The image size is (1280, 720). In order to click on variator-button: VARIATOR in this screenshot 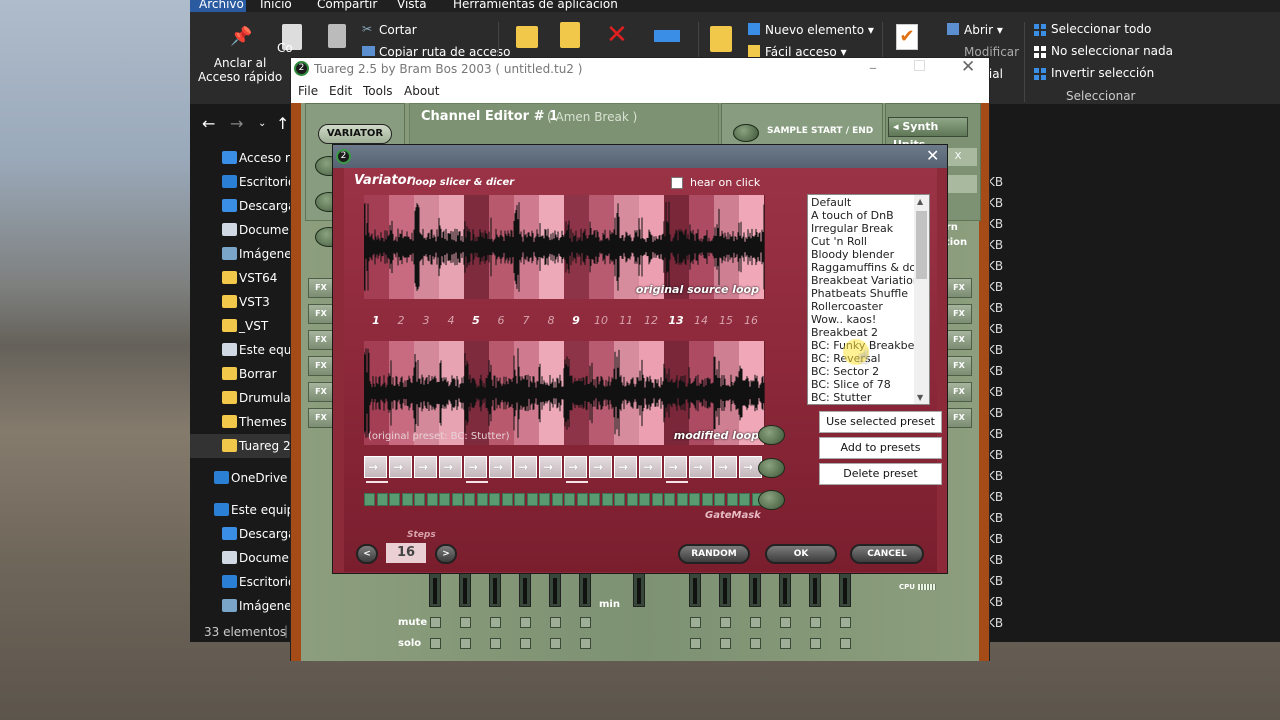, I will do `click(355, 134)`.